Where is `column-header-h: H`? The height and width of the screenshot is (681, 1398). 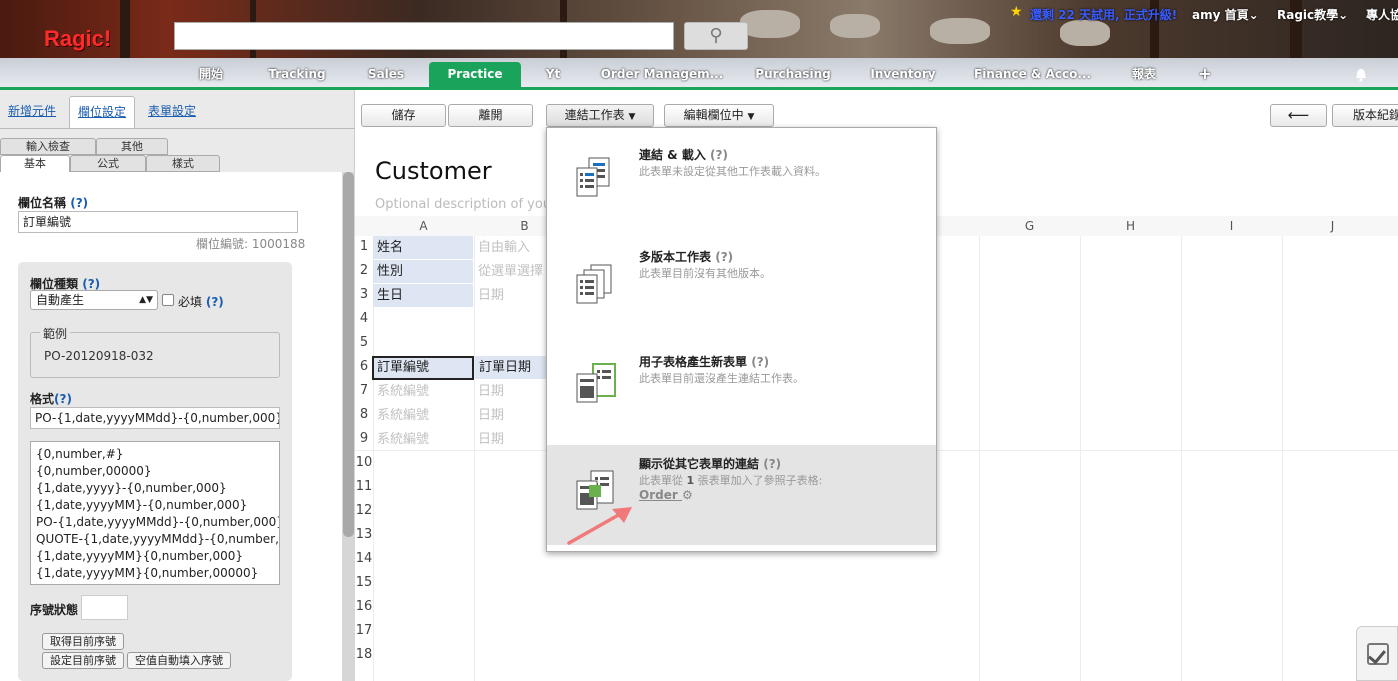 column-header-h: H is located at coordinates (1130, 226).